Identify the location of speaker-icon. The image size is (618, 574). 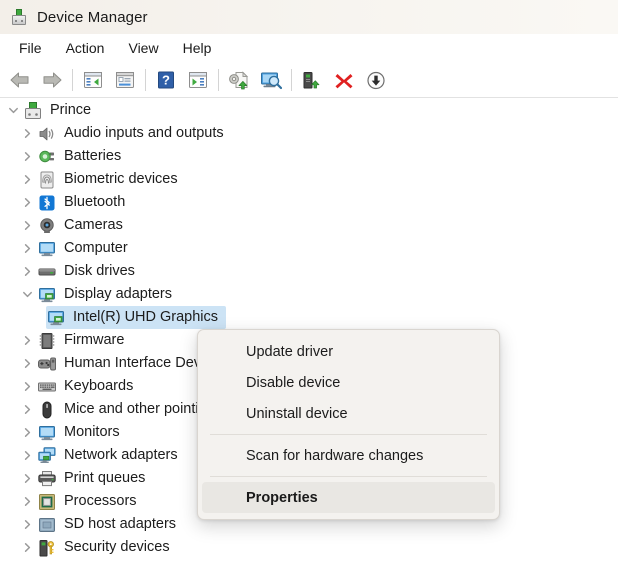
(47, 134).